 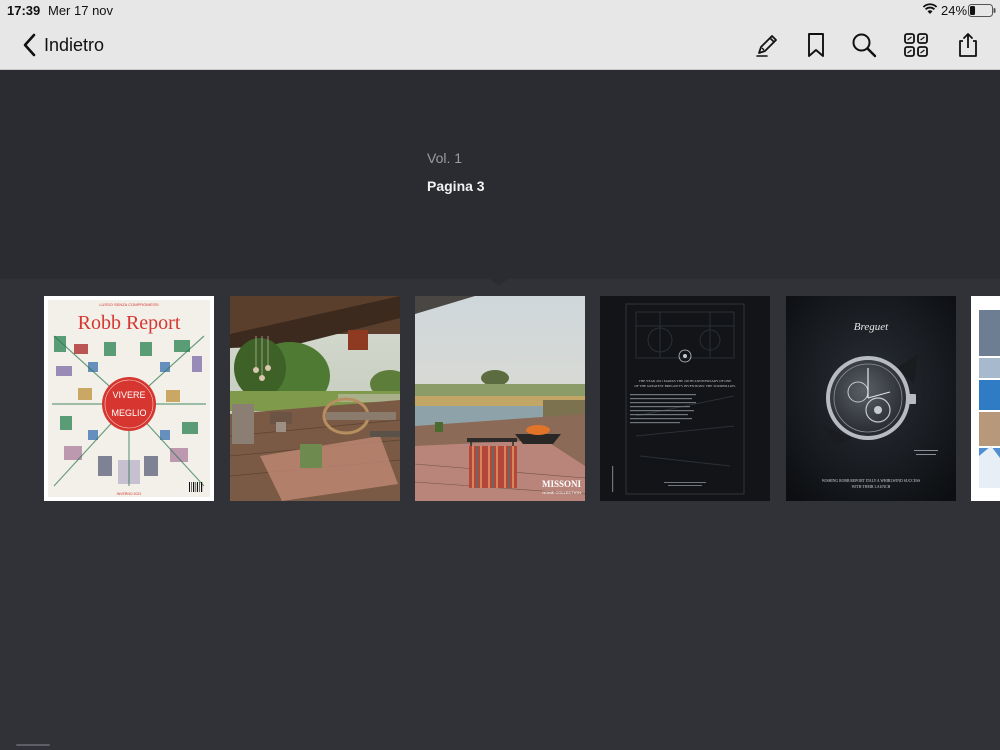 I want to click on navigation-bar: Indietro, so click(x=500, y=45).